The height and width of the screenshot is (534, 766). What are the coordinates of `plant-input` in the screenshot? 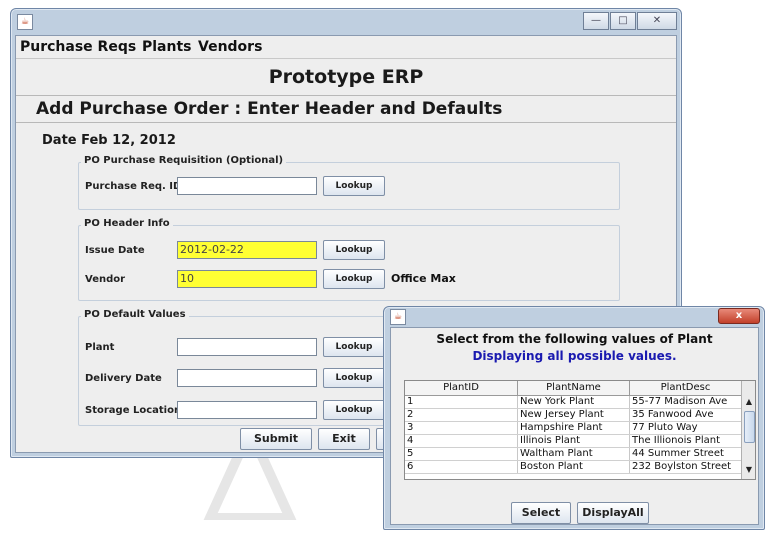 It's located at (247, 347).